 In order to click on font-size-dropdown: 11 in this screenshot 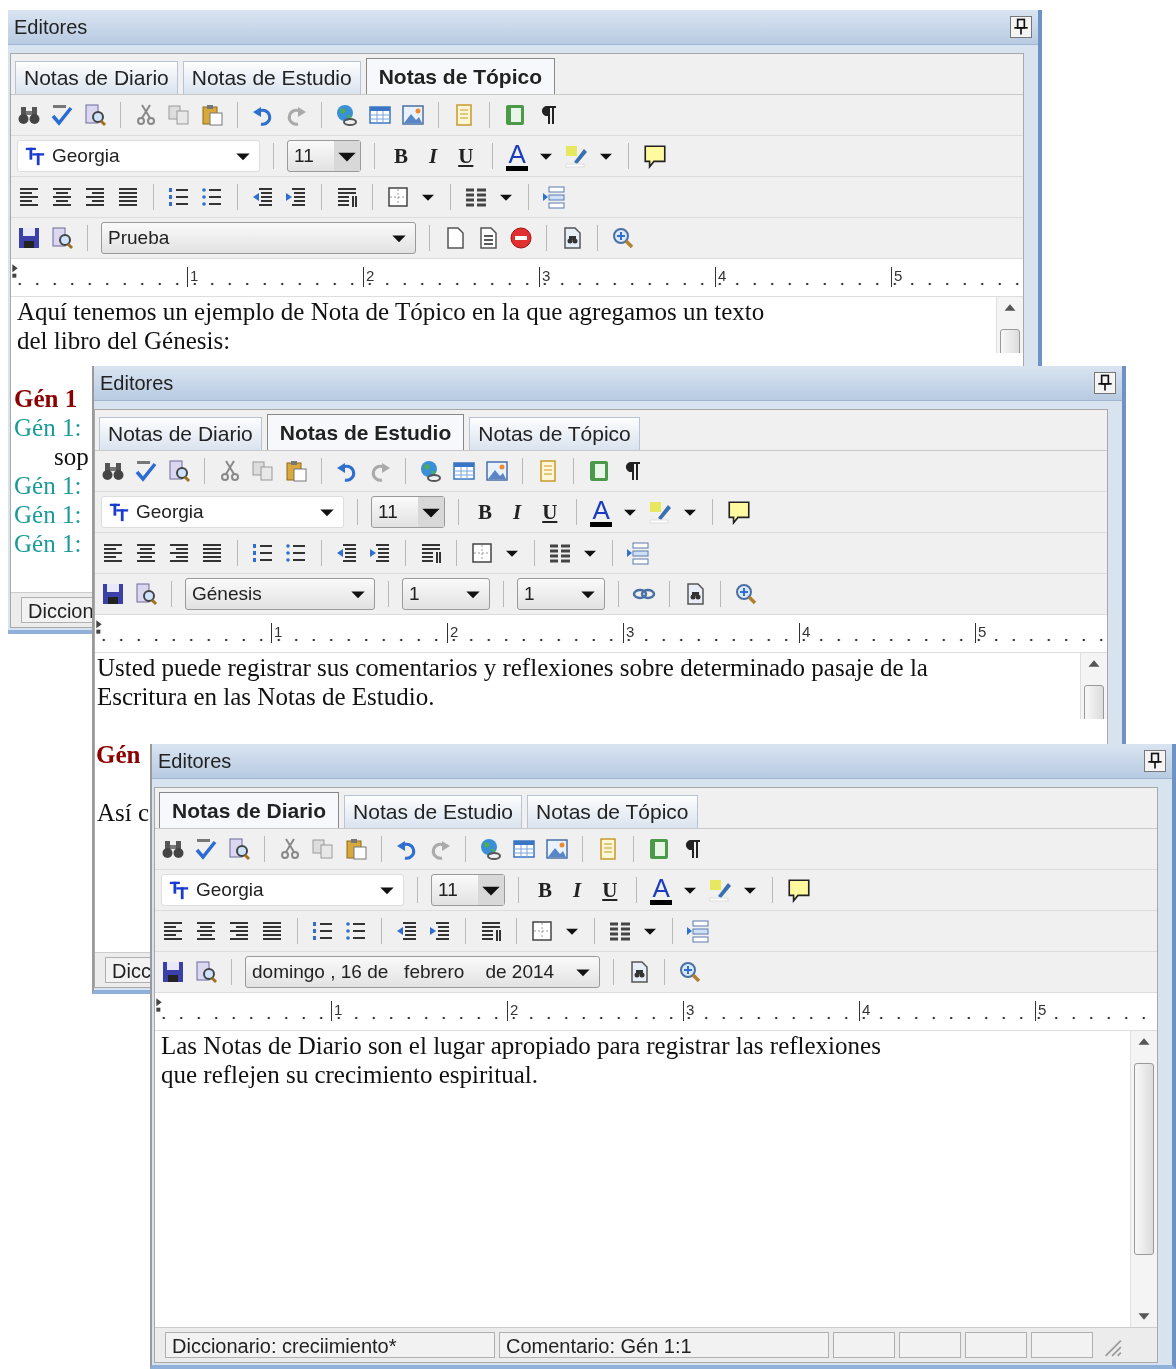, I will do `click(408, 512)`.